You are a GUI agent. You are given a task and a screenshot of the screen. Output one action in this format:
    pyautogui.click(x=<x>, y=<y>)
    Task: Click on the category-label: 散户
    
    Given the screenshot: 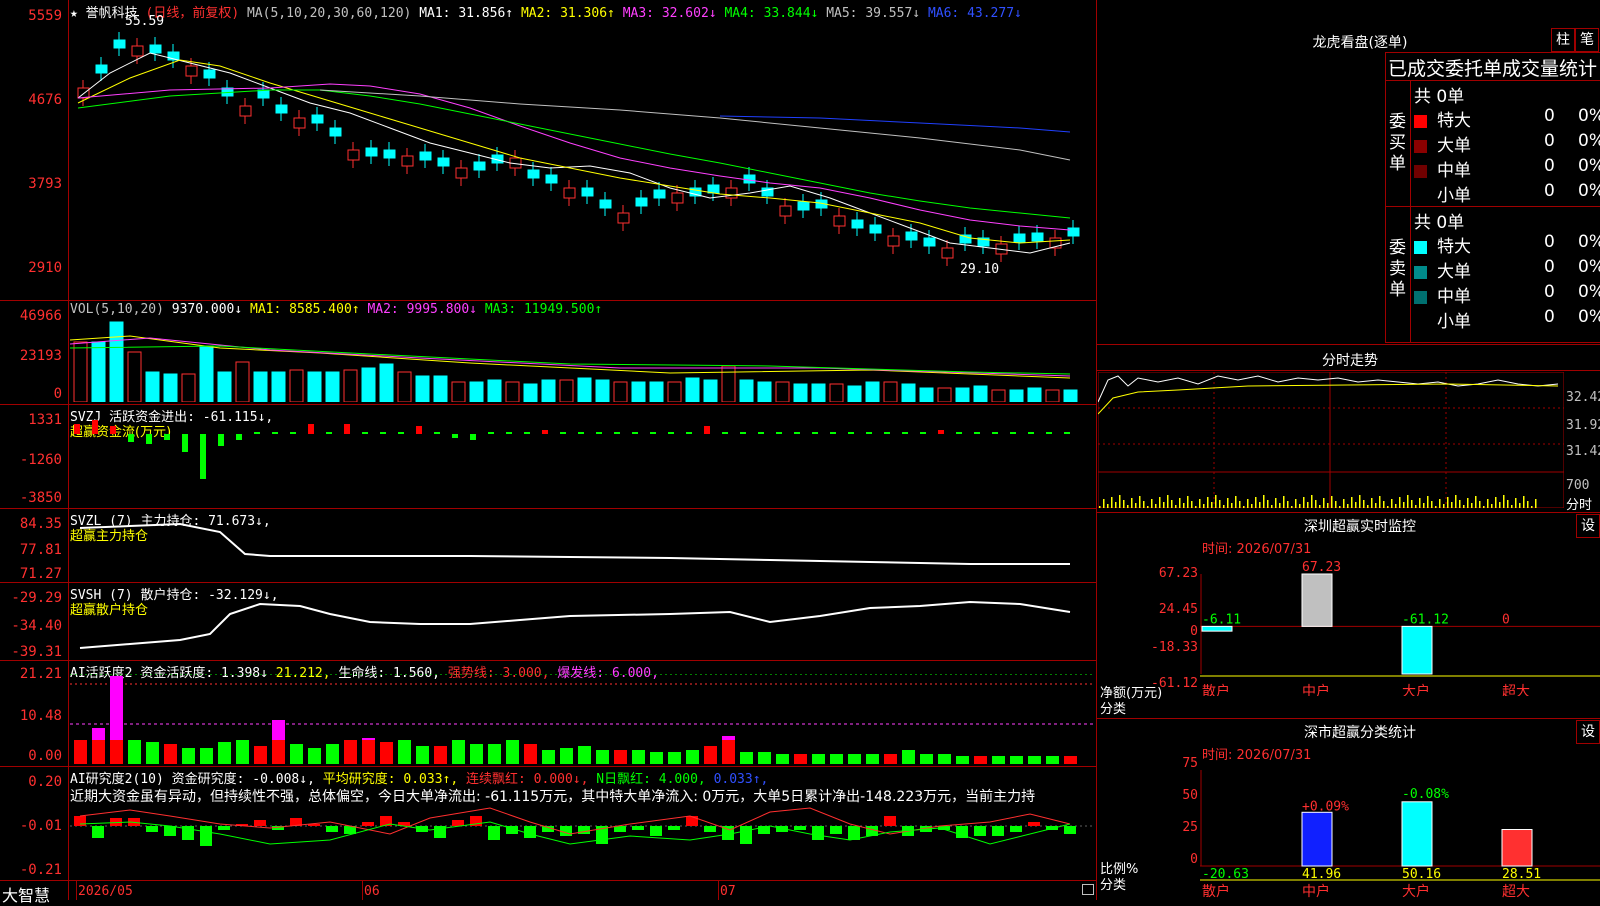 What is the action you would take?
    pyautogui.click(x=1216, y=891)
    